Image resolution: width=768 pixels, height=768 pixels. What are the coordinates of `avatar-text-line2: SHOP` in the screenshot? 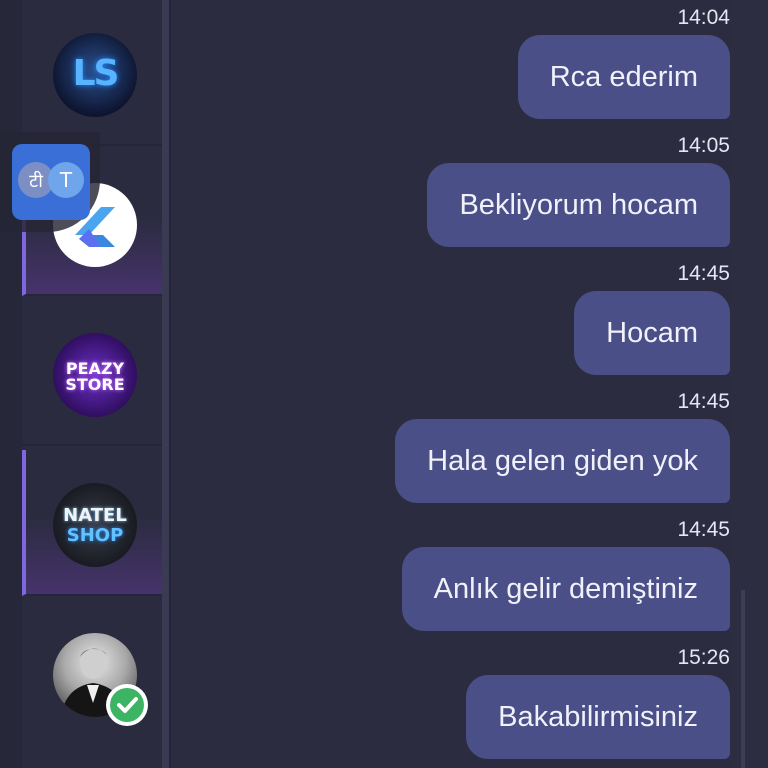 It's located at (95, 535).